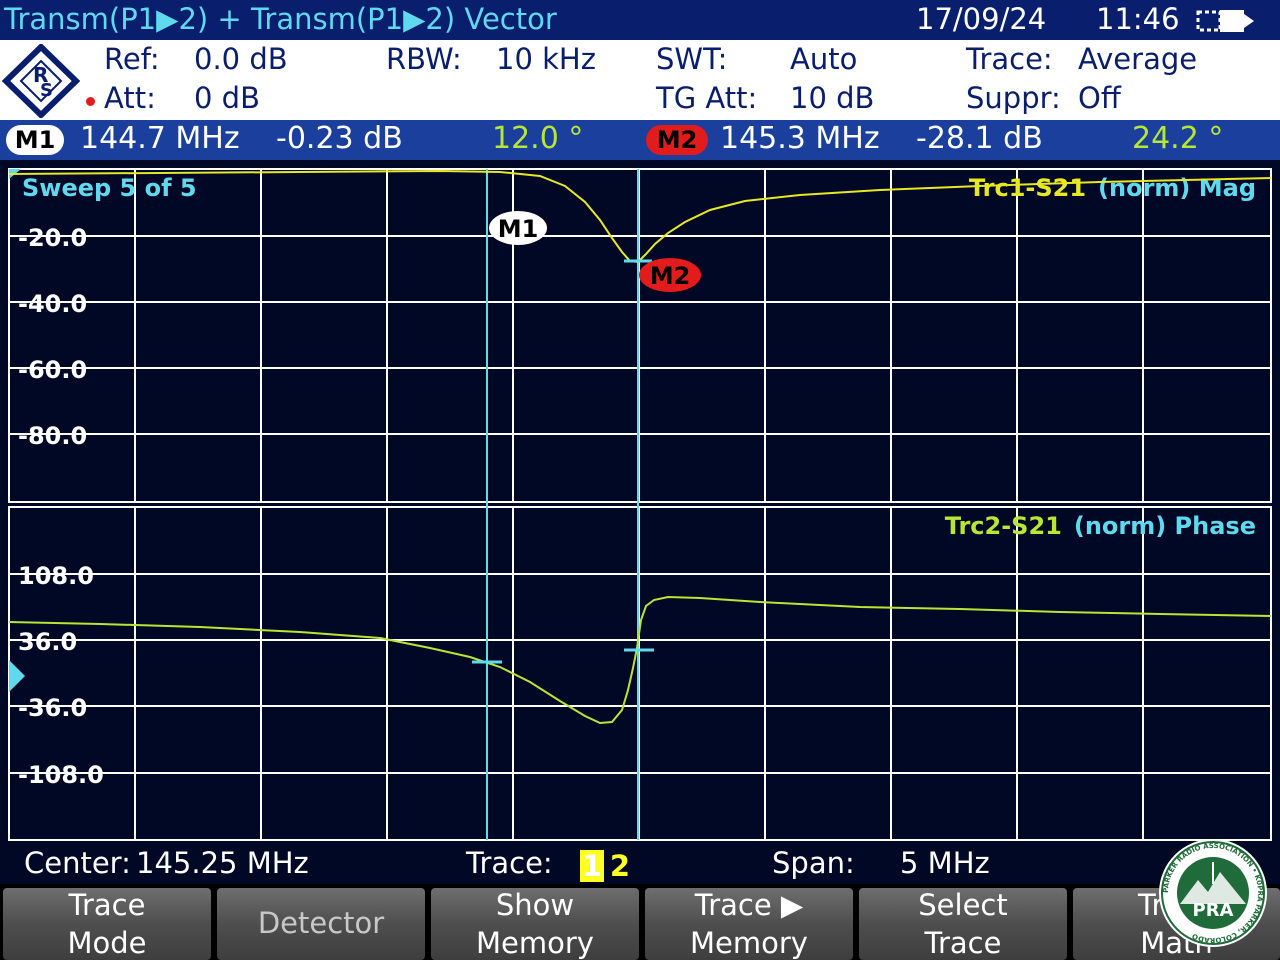 The image size is (1280, 960). Describe the element at coordinates (546, 59) in the screenshot. I see `rbw-value: 10 kHz` at that location.